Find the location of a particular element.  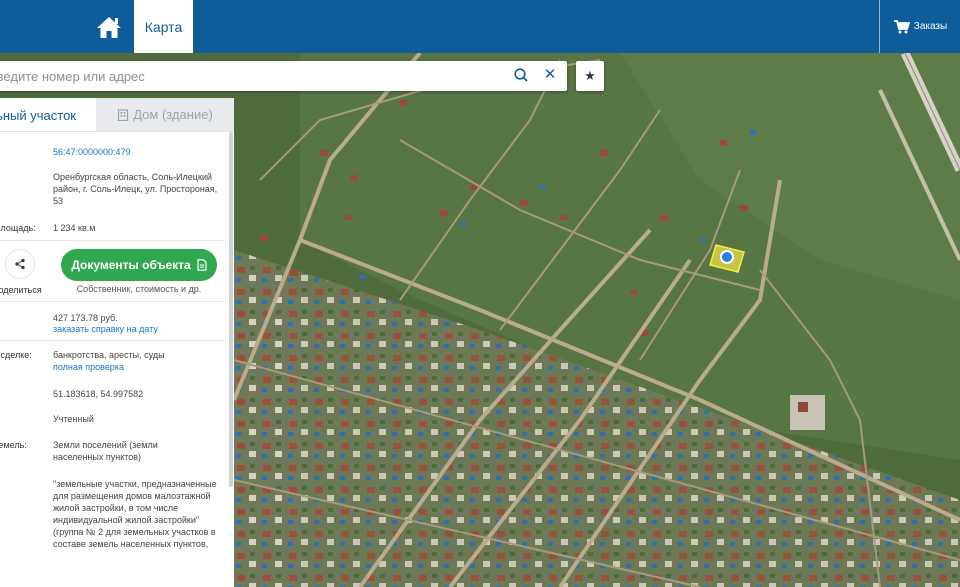

cost-value: 427 173.78 руб. is located at coordinates (85, 318).